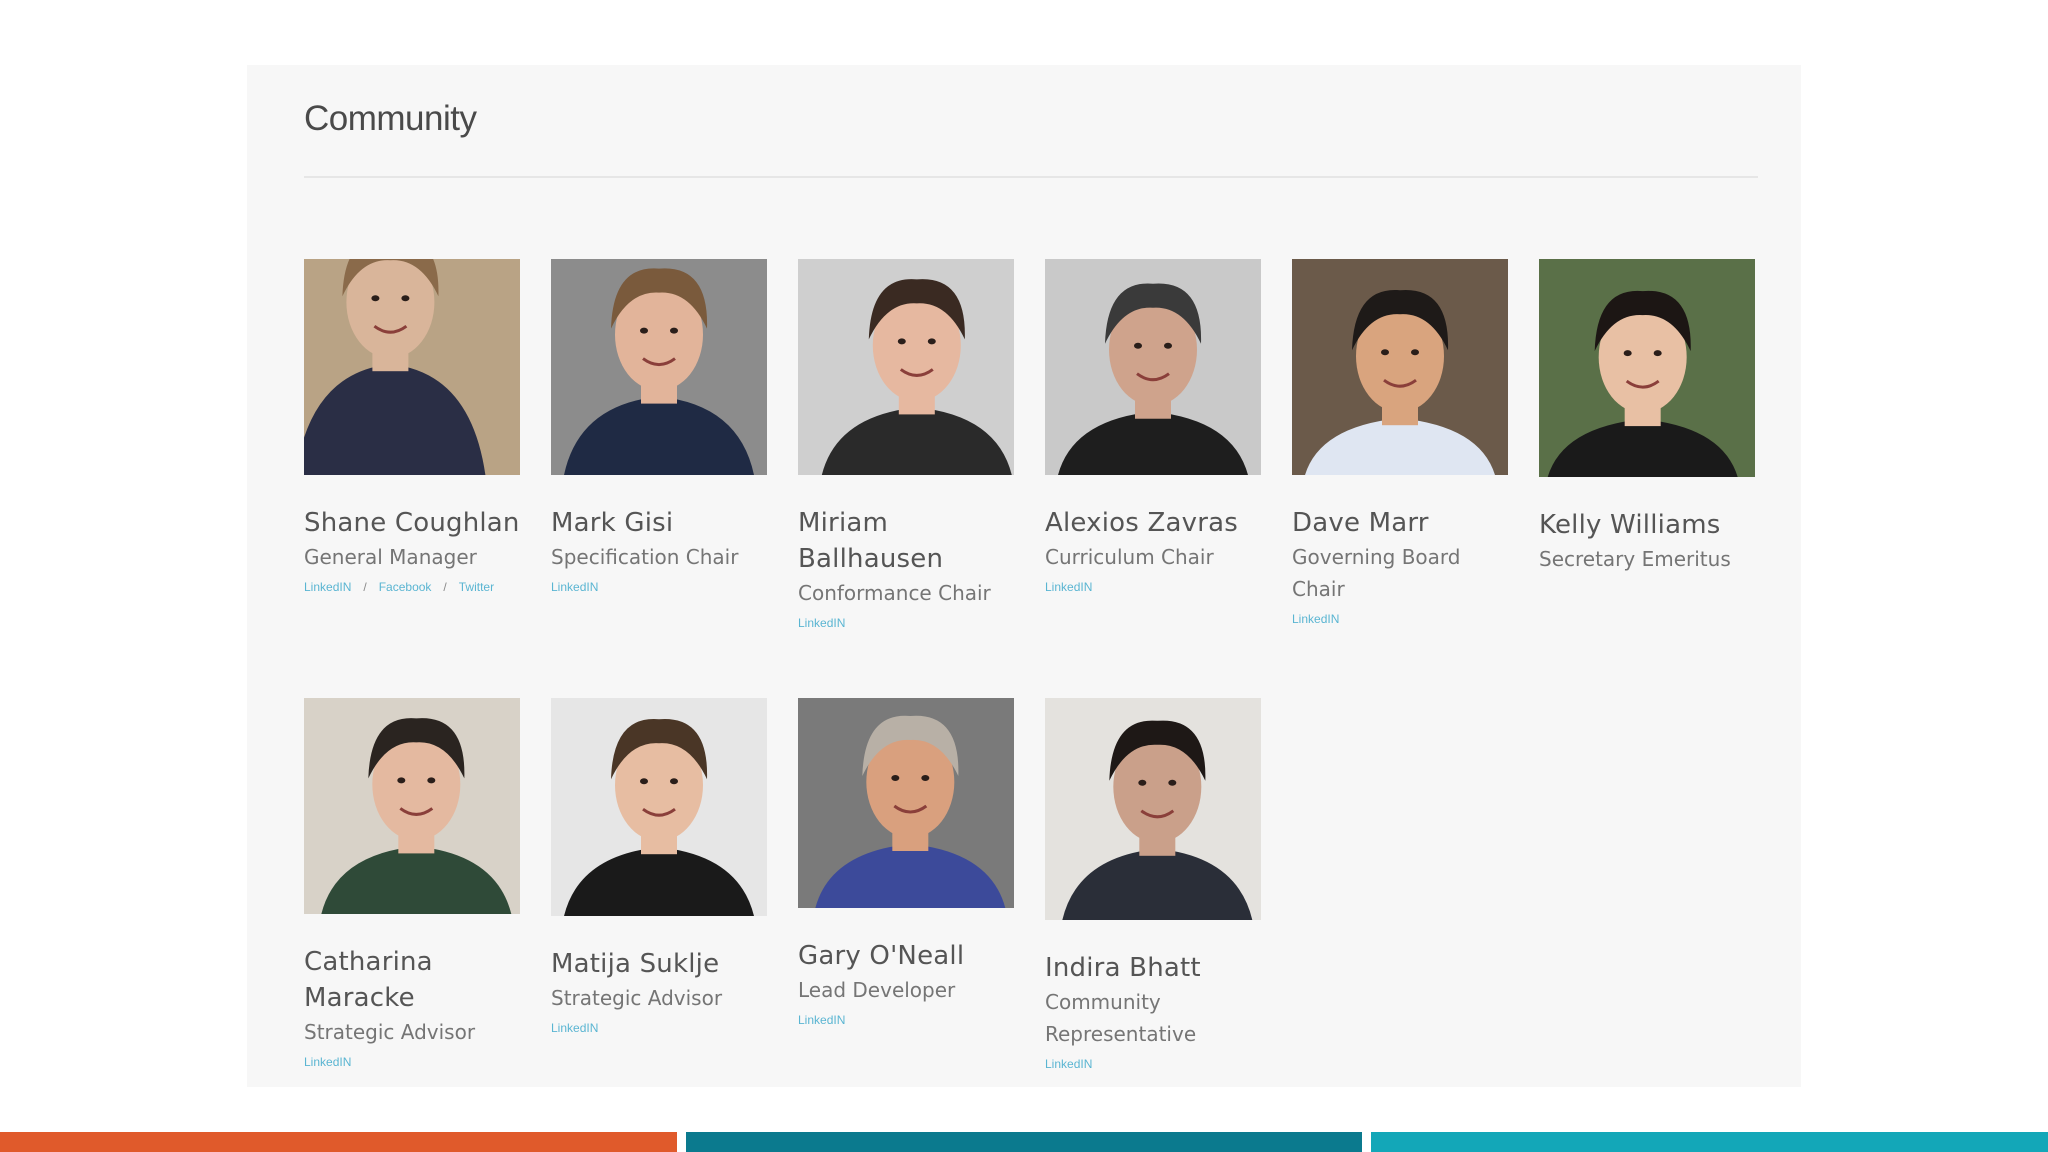  What do you see at coordinates (612, 523) in the screenshot?
I see `member-name: Mark Gisi` at bounding box center [612, 523].